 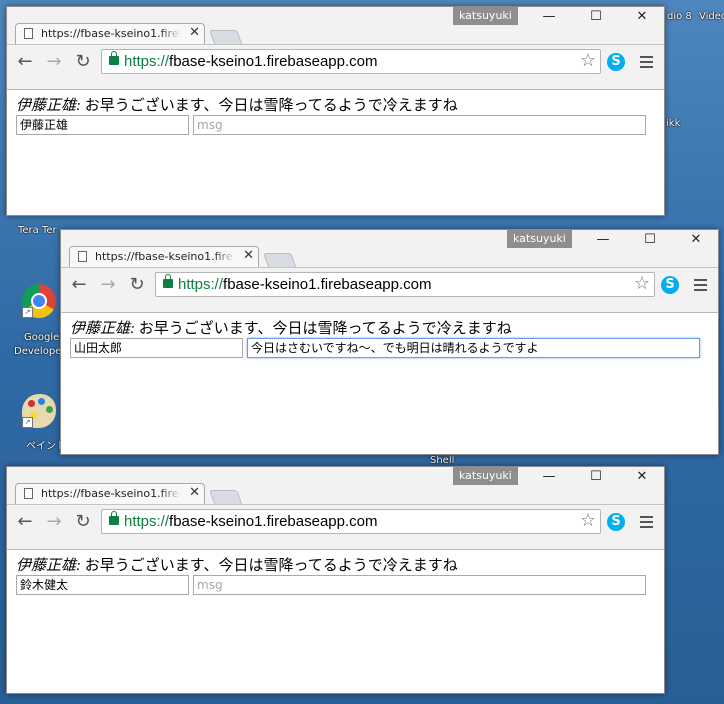 What do you see at coordinates (39, 301) in the screenshot?
I see `chrome-desktop-icon: ↗` at bounding box center [39, 301].